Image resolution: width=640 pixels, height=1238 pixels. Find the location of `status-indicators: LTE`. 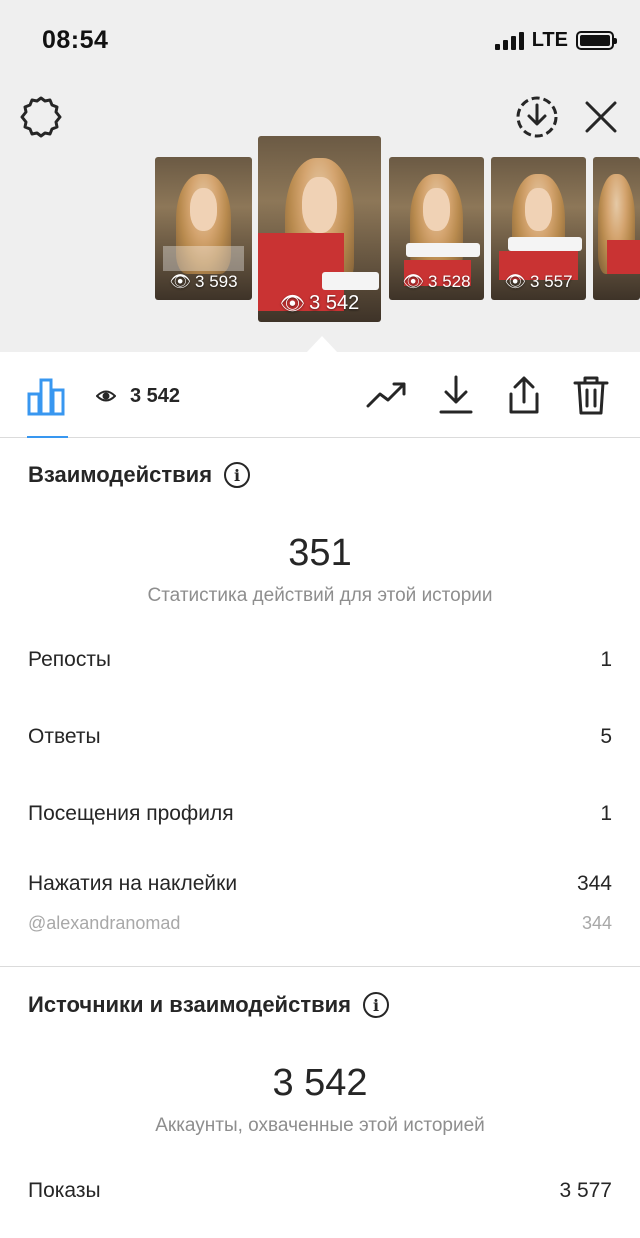

status-indicators: LTE is located at coordinates (555, 40).